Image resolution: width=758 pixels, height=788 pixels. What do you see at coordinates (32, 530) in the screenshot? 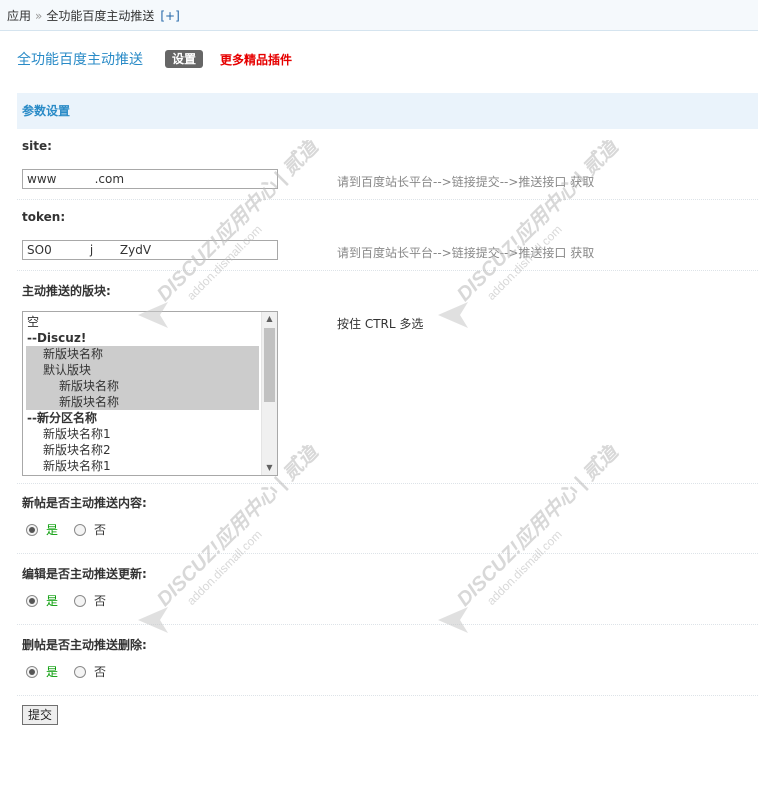
I see `new-post-yes-radio` at bounding box center [32, 530].